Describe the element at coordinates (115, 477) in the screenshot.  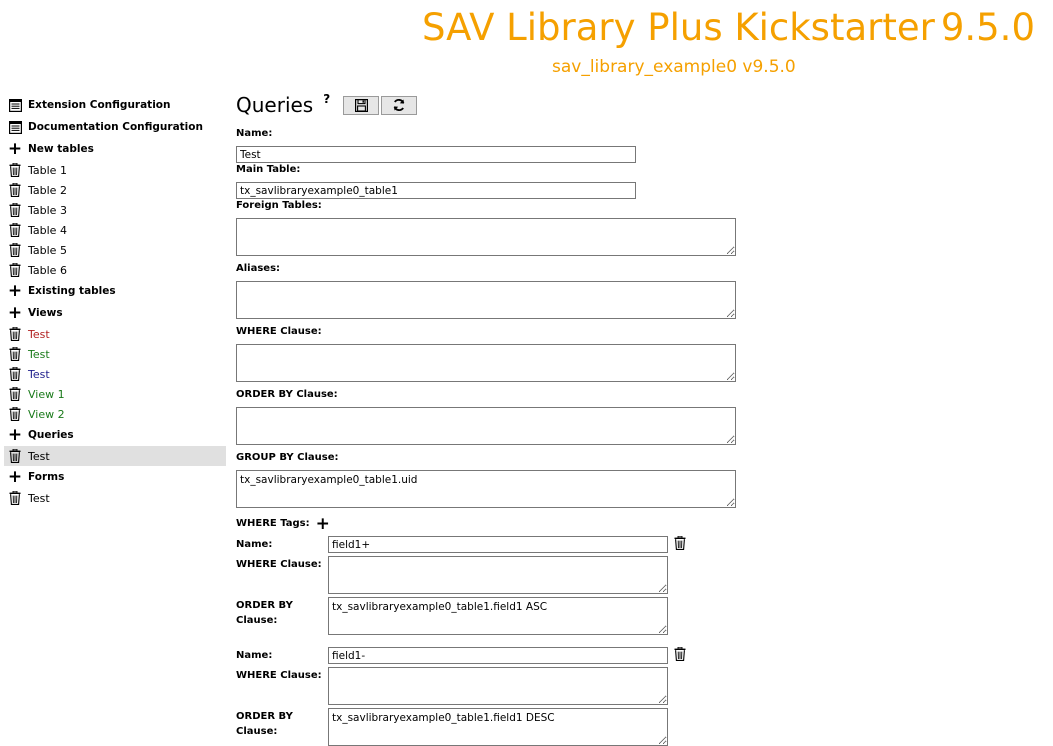
I see `sidebar-item: + Forms` at that location.